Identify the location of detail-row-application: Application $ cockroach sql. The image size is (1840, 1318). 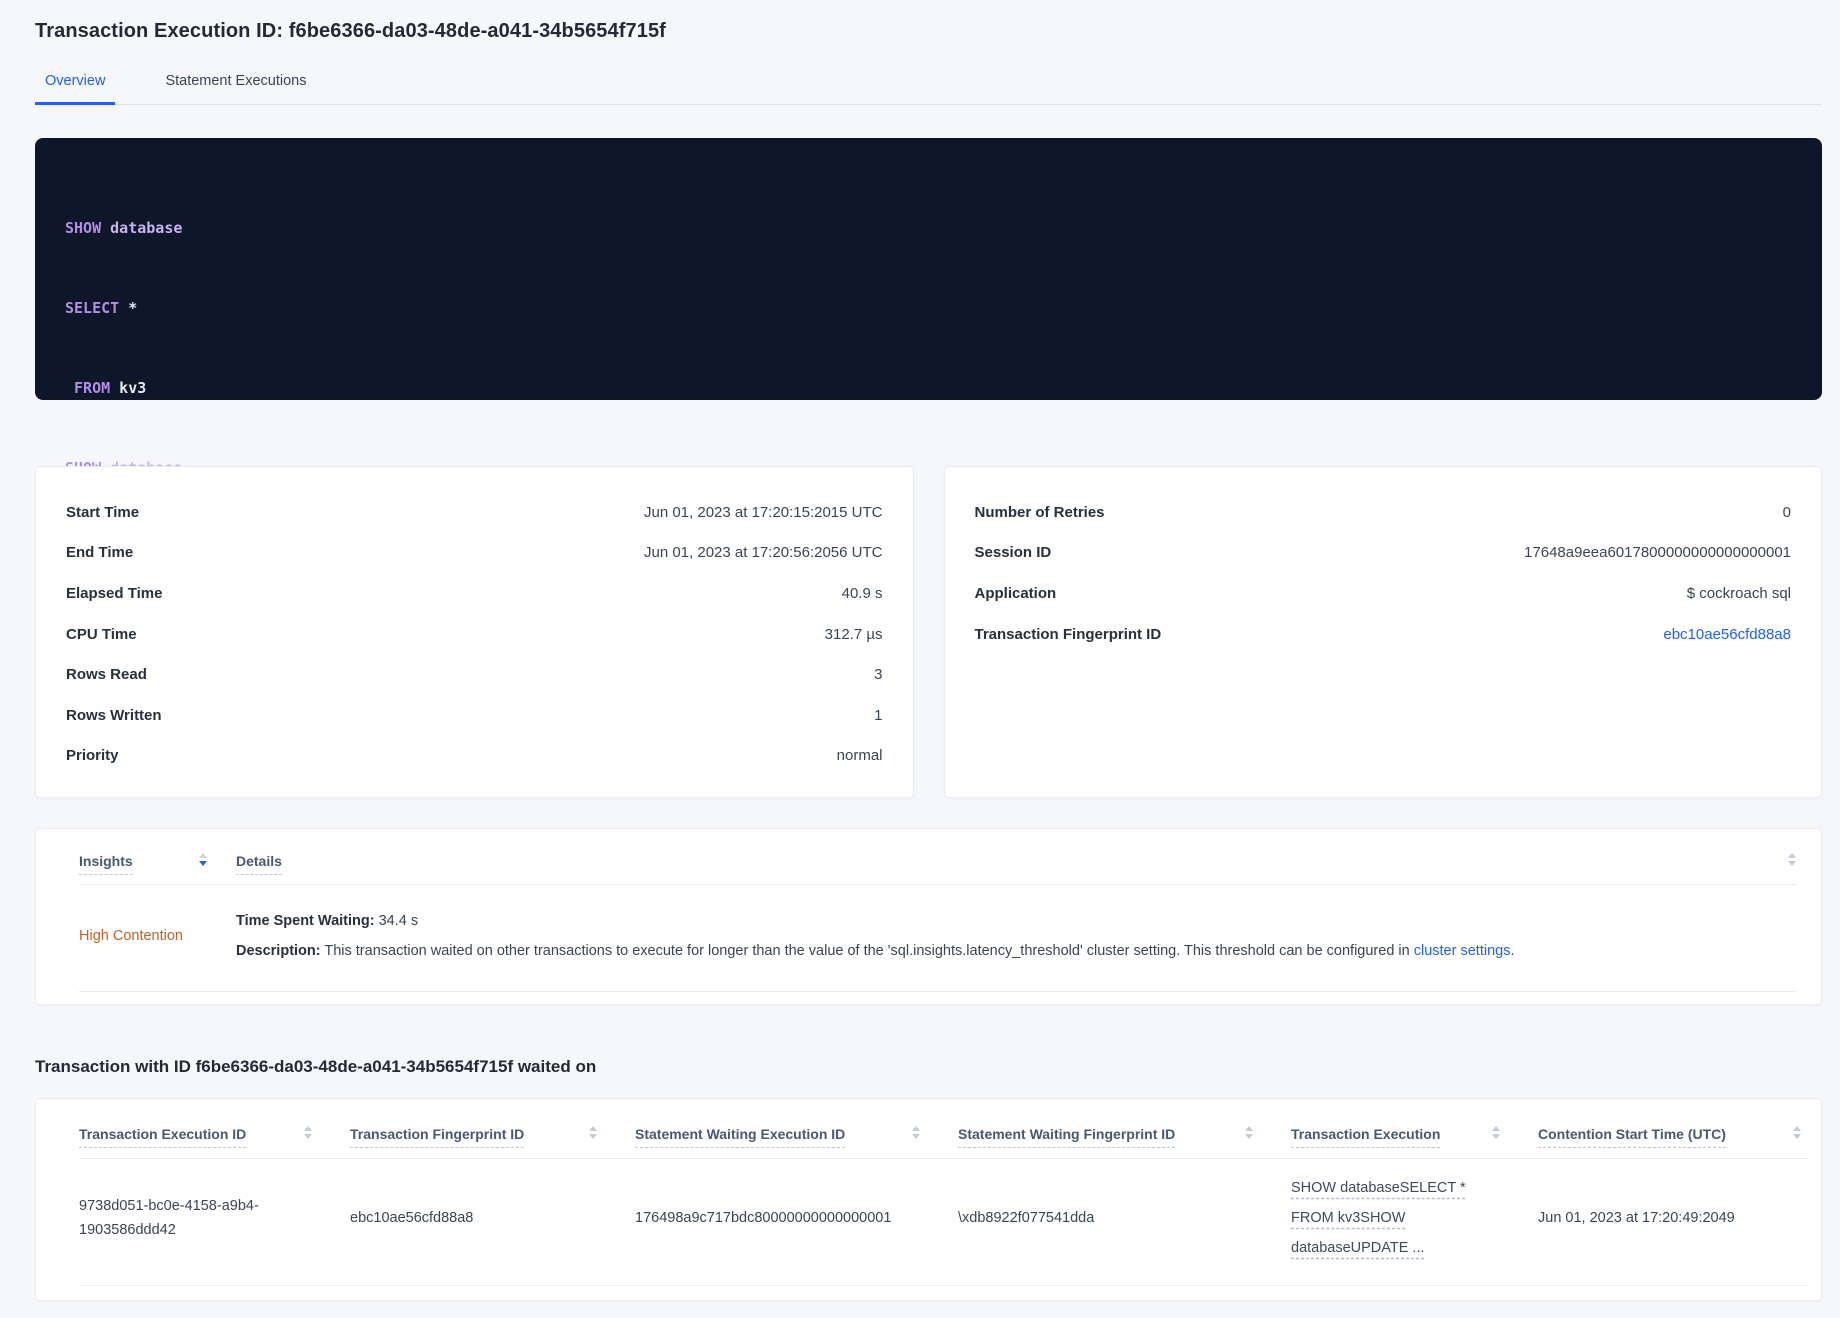
(1383, 593).